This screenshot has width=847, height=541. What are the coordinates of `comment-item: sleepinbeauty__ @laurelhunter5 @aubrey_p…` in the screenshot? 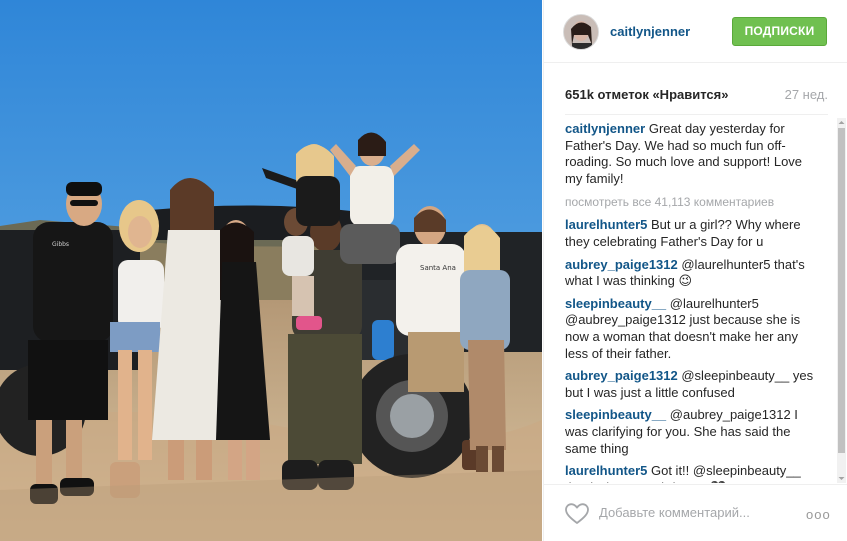 It's located at (691, 329).